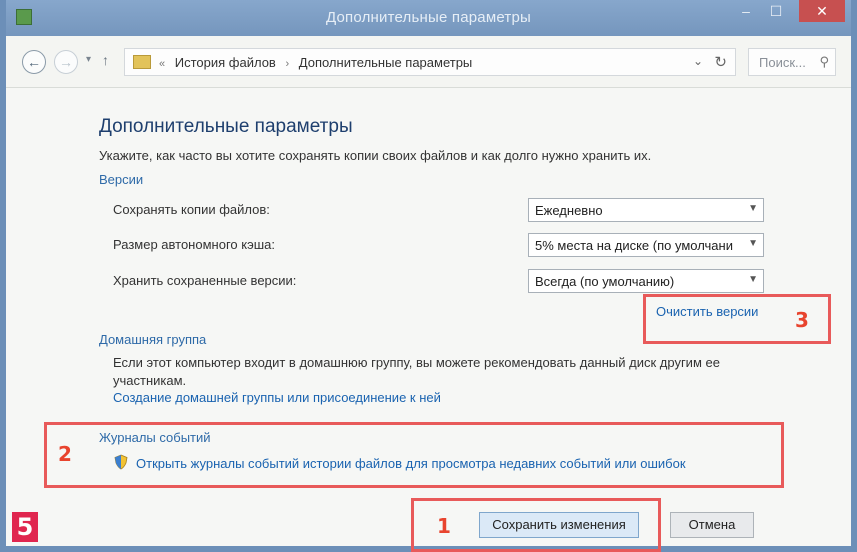 The height and width of the screenshot is (552, 857). I want to click on cancel-button: Отмена, so click(712, 525).